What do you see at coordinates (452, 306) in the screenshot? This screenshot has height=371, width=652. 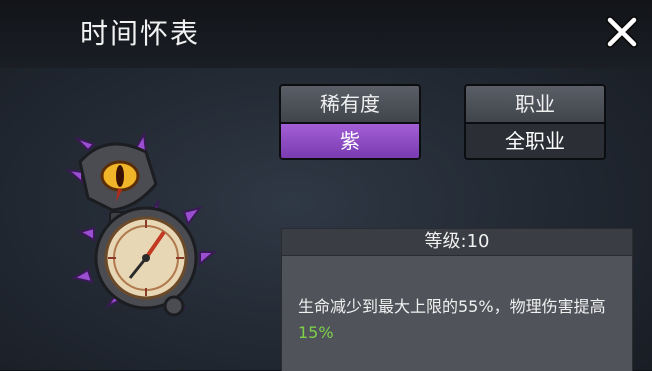 I see `description-text: 生命减少到最大上限的55%，物理伤害提高` at bounding box center [452, 306].